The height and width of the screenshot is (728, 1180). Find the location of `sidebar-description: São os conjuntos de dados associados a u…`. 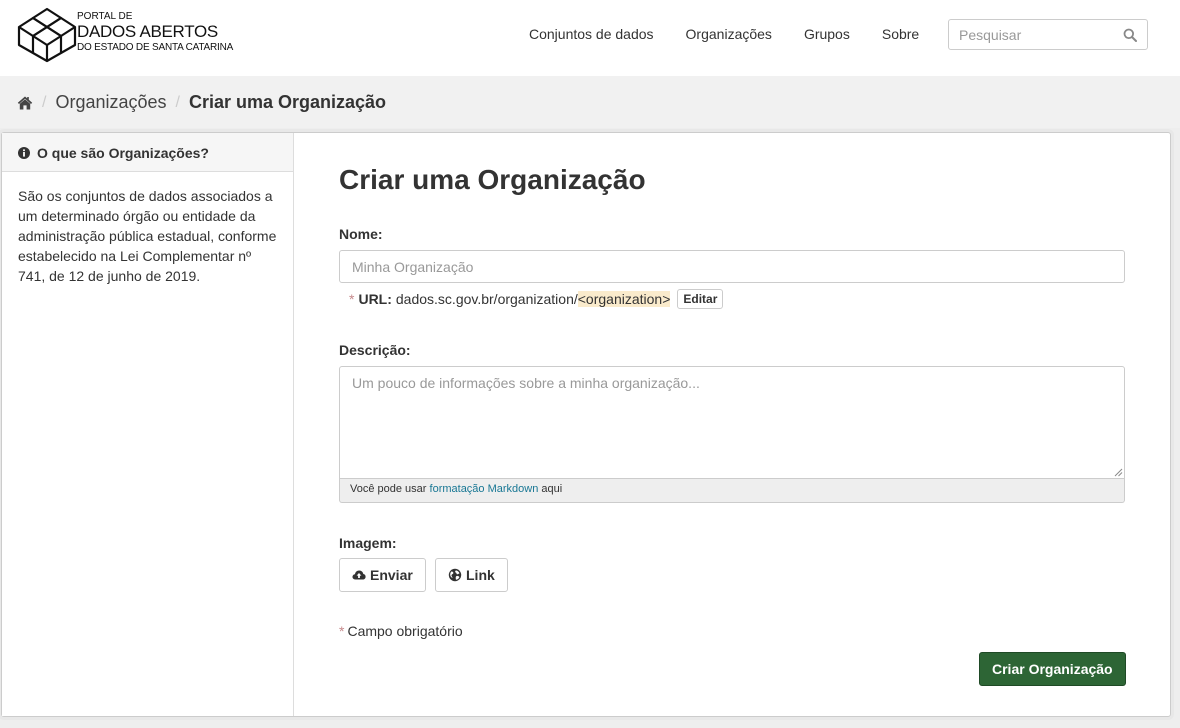

sidebar-description: São os conjuntos de dados associados a u… is located at coordinates (147, 236).